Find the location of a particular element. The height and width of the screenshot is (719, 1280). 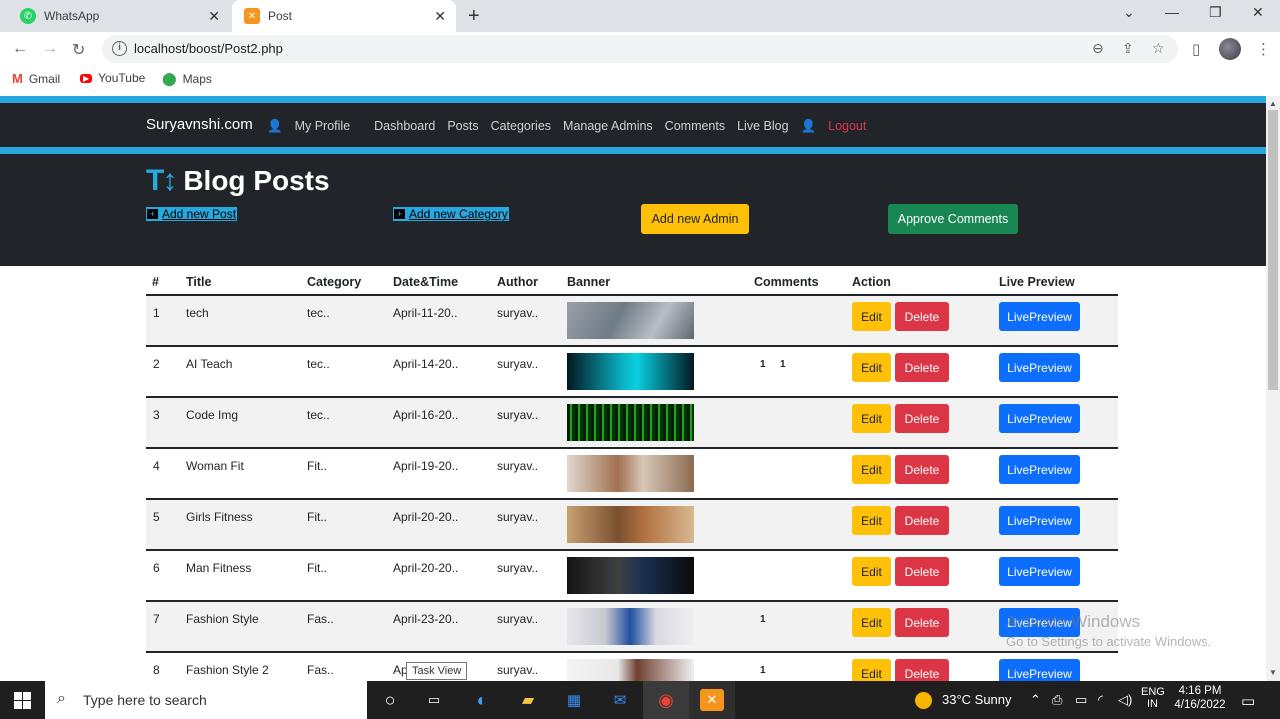

site-info-icon: i is located at coordinates (119, 48).